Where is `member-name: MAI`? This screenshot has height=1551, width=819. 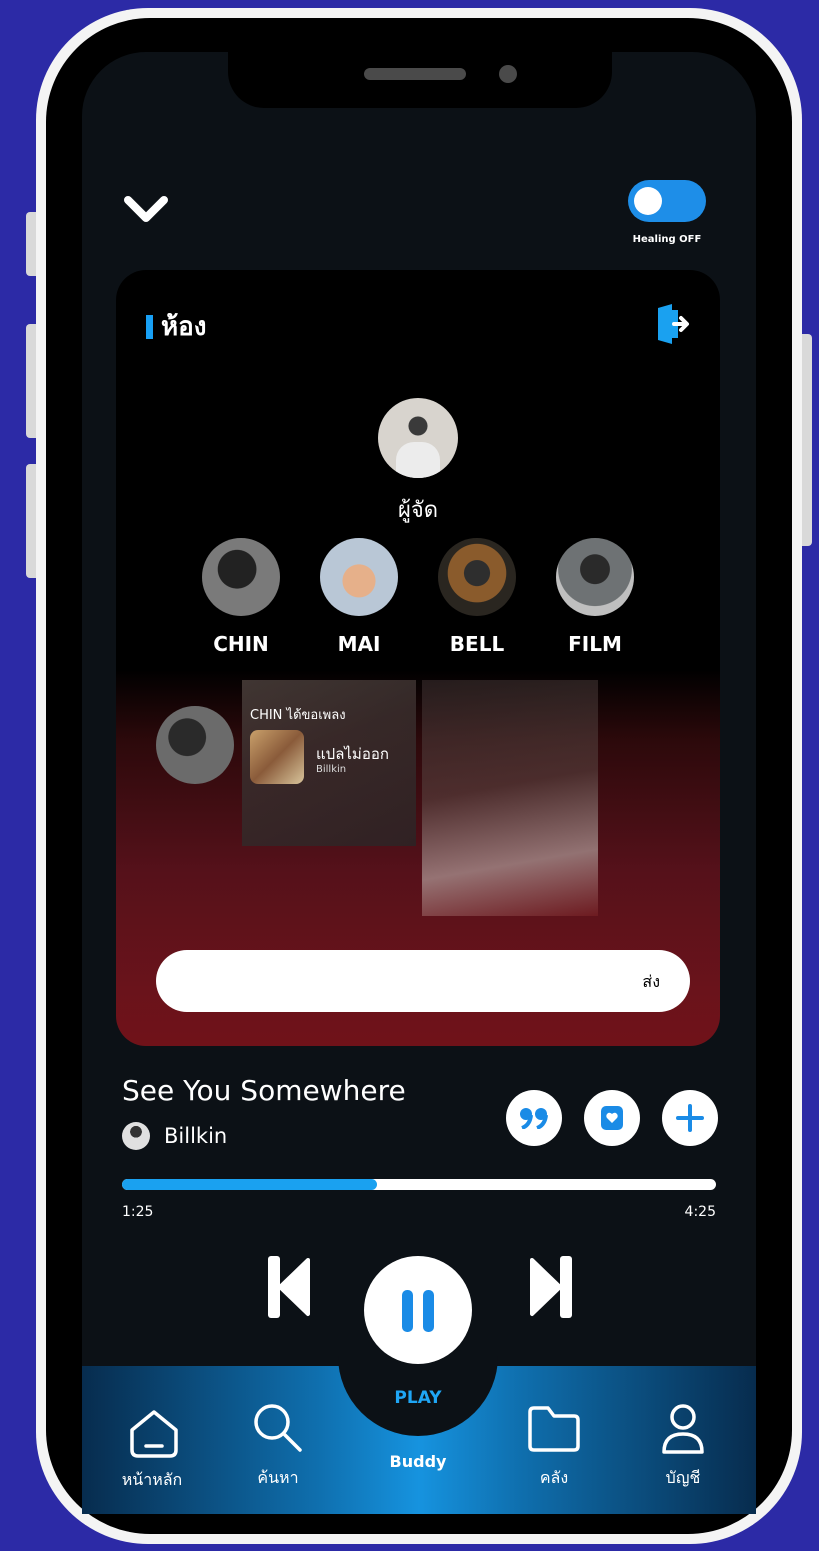
member-name: MAI is located at coordinates (359, 644).